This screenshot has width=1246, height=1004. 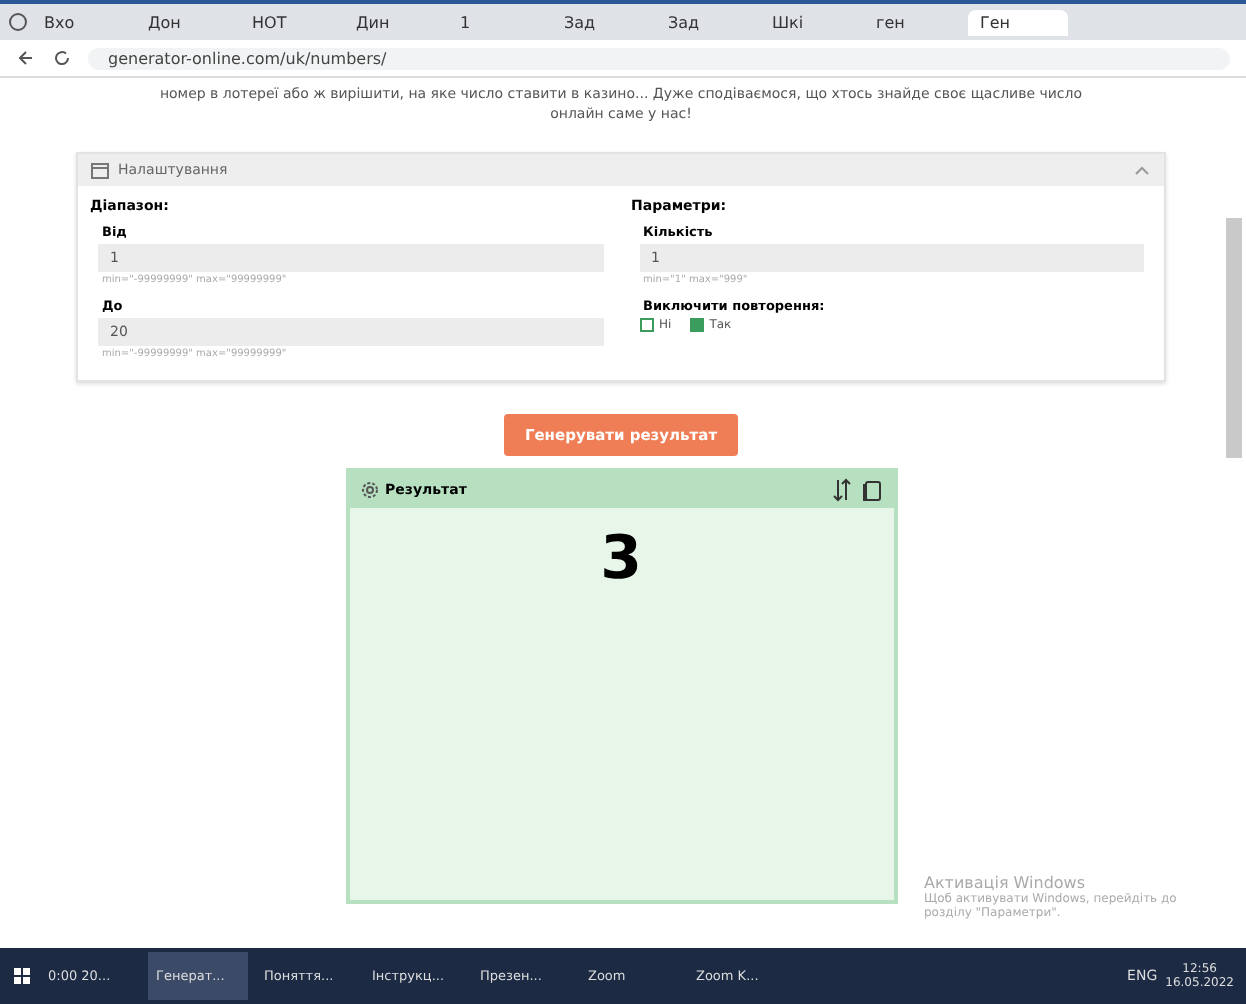 I want to click on browser-tab: Вхо, so click(x=82, y=22).